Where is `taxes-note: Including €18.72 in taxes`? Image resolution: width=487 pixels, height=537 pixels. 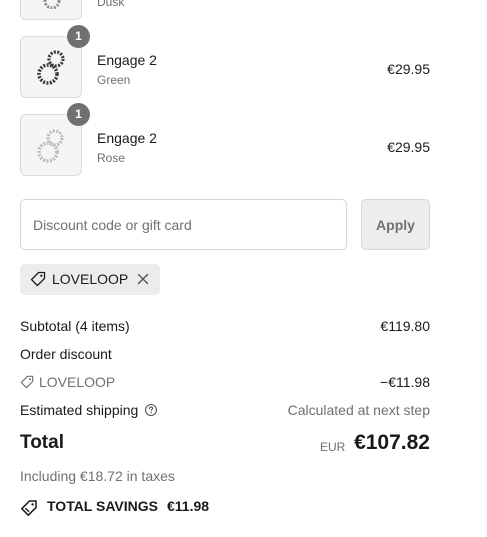 taxes-note: Including €18.72 in taxes is located at coordinates (97, 476).